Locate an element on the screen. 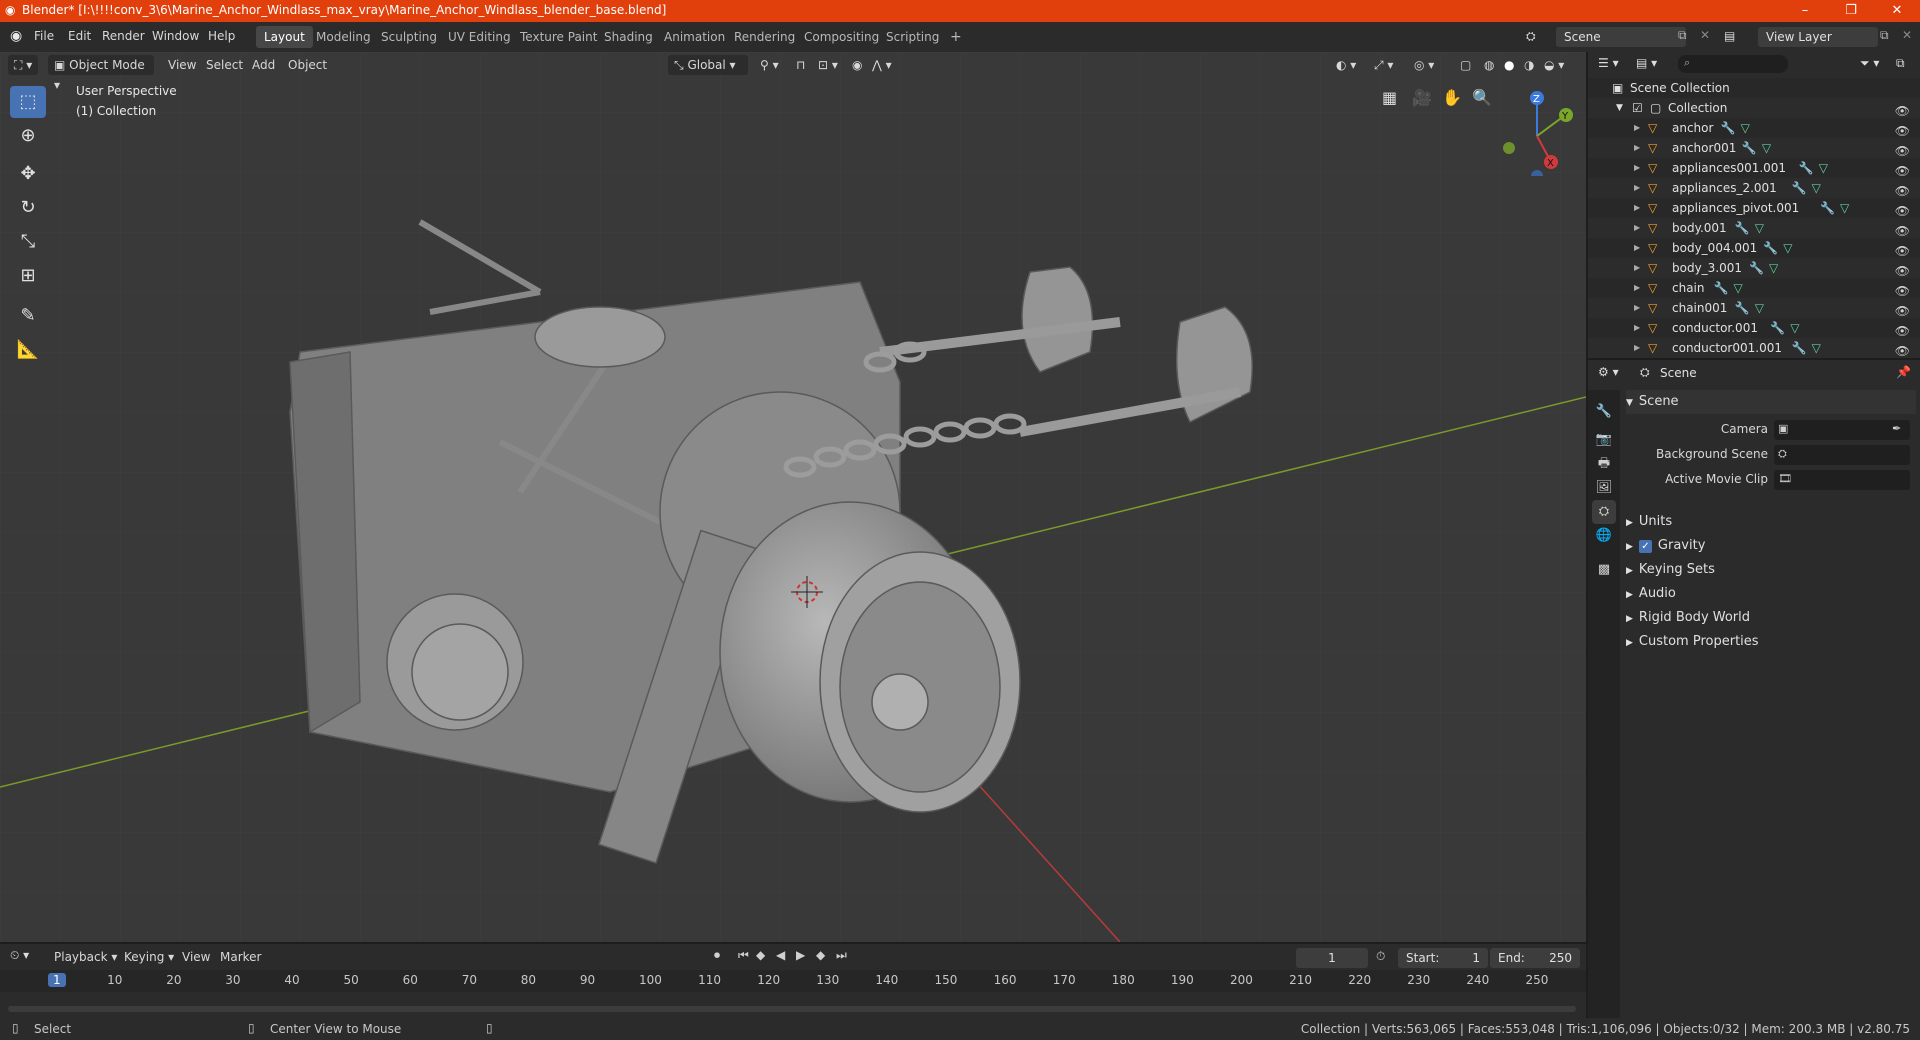 The height and width of the screenshot is (1040, 1920). jump-start-icon: ⏮ is located at coordinates (743, 955).